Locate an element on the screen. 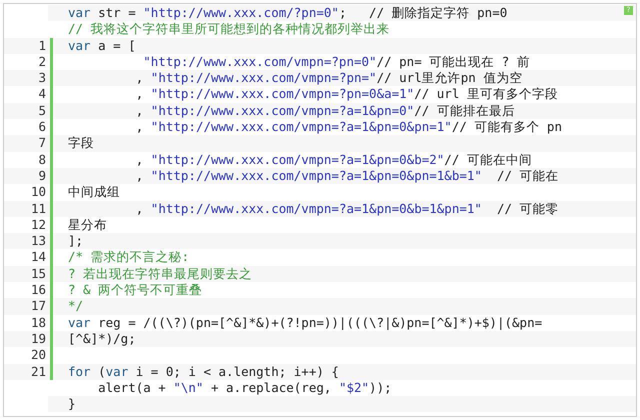 The image size is (640, 420). code-line: , "http://www.xxx.com/vmpn=?pn=0&a=1"// url 里可有多个字段 is located at coordinates (346, 94).